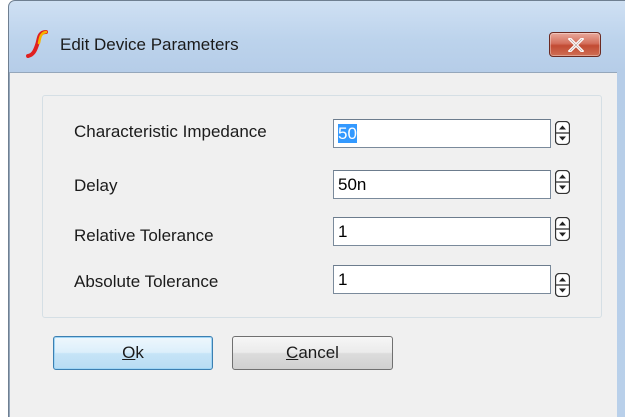  What do you see at coordinates (292, 352) in the screenshot?
I see `cancel-button-mnemonic: C` at bounding box center [292, 352].